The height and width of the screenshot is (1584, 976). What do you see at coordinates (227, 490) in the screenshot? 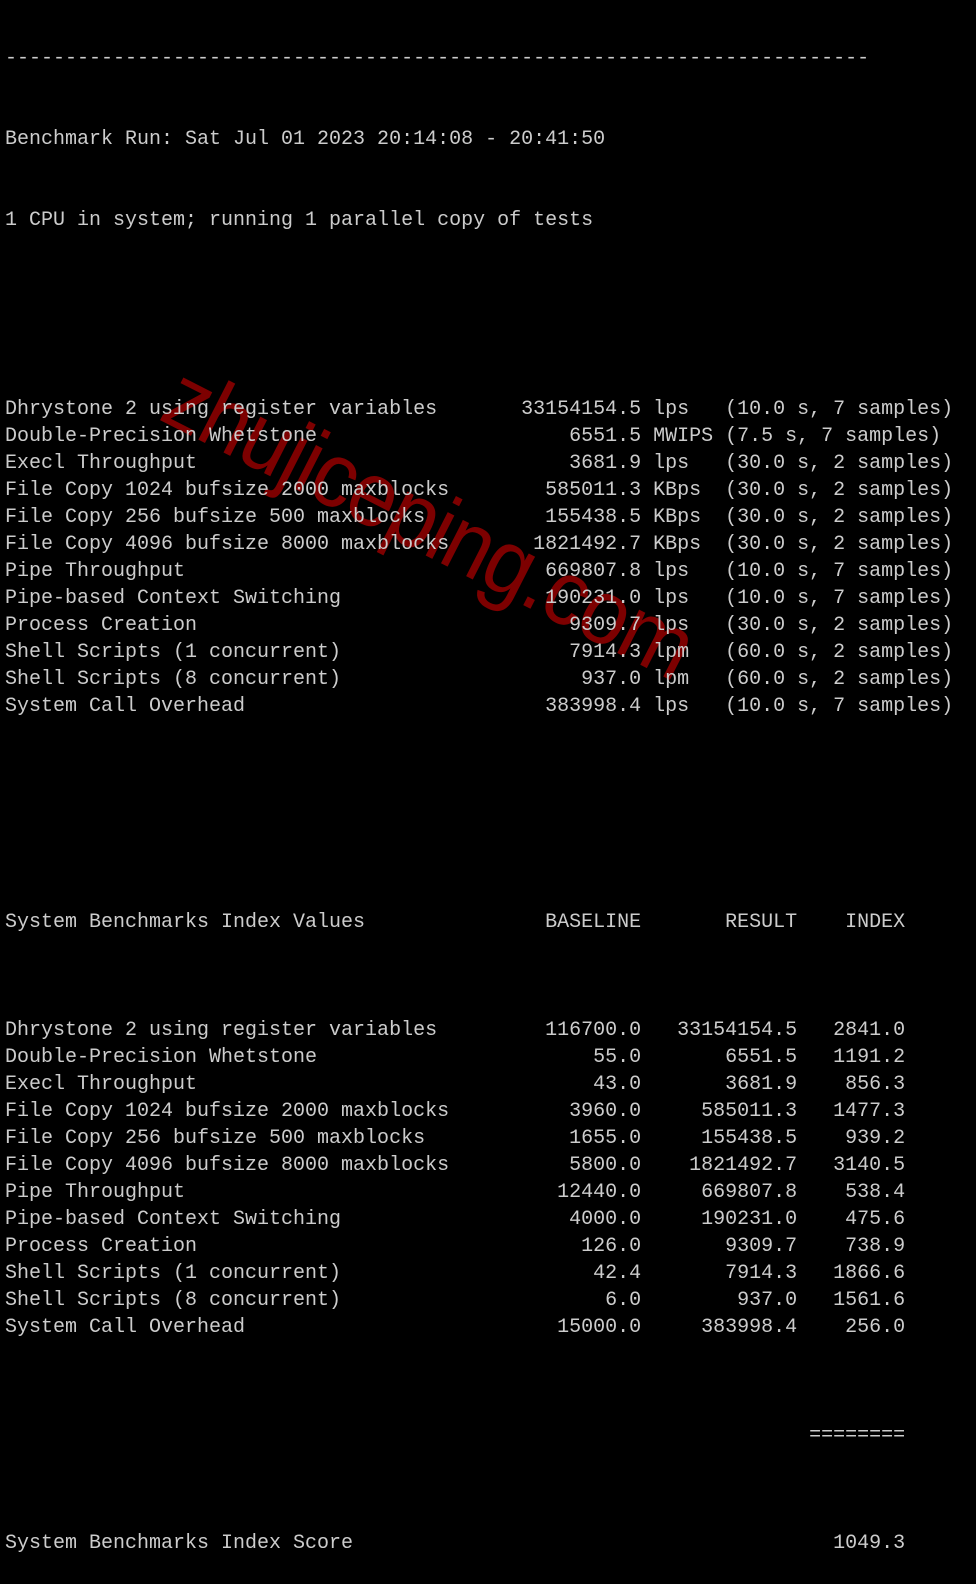
I see `test-name: File Copy 1024 bufsize 2000 maxblocks` at bounding box center [227, 490].